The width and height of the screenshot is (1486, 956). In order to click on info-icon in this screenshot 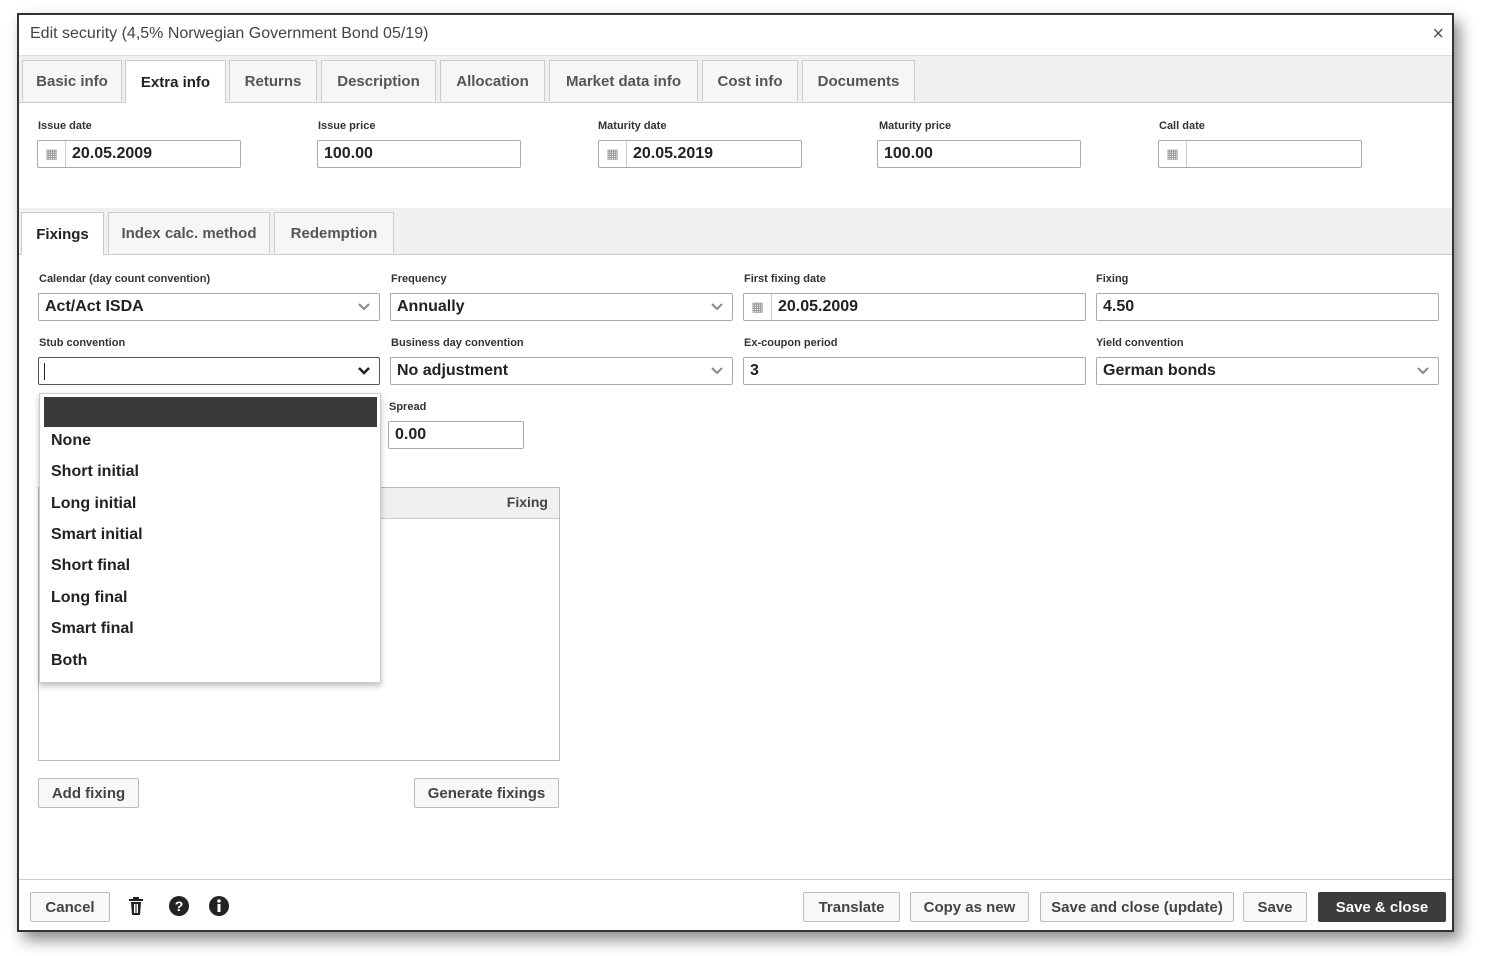, I will do `click(219, 906)`.